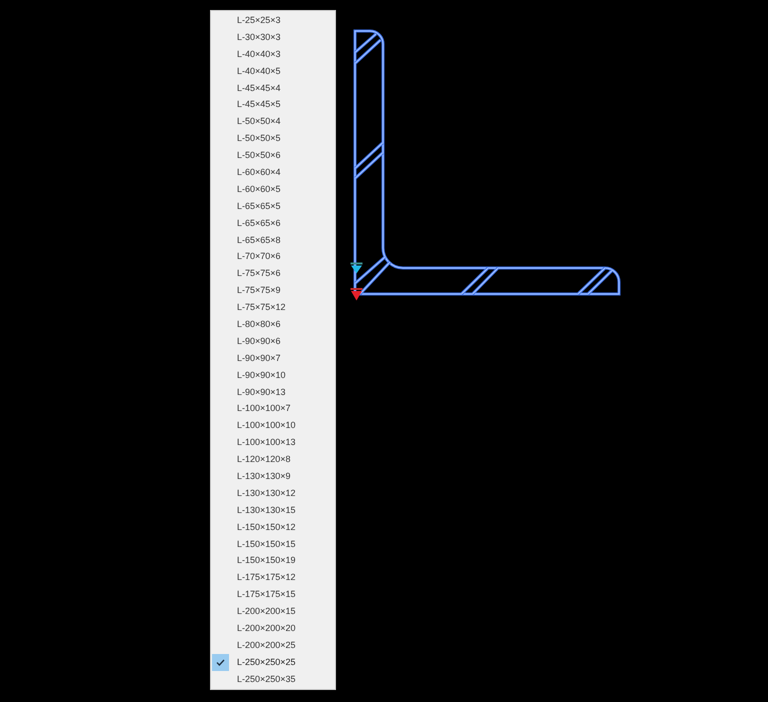 Image resolution: width=768 pixels, height=702 pixels. Describe the element at coordinates (261, 308) in the screenshot. I see `menu-item: L-75×75×12` at that location.